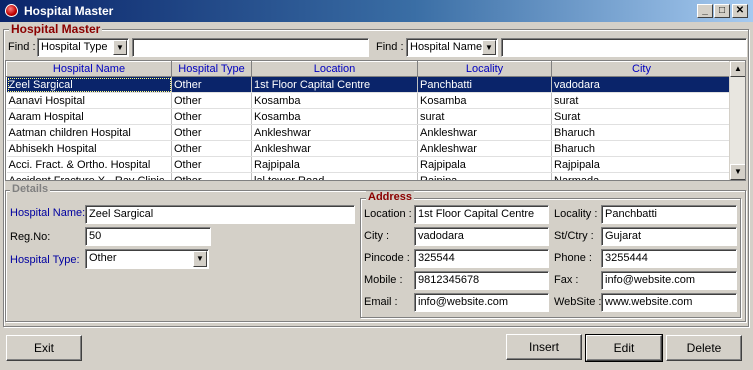  What do you see at coordinates (383, 280) in the screenshot?
I see `mobile-label: Mobile :` at bounding box center [383, 280].